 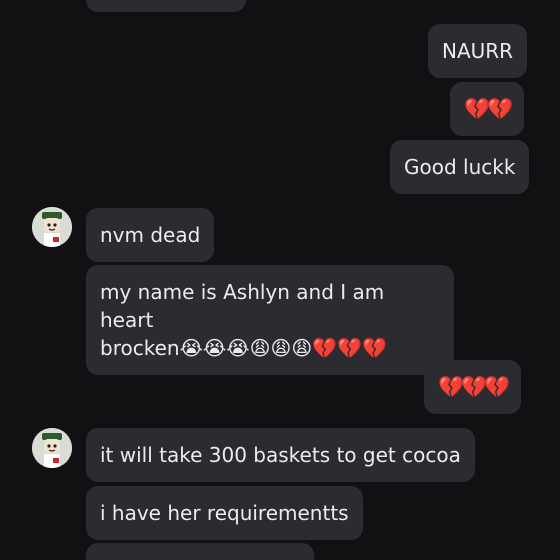 I want to click on message-text: brocken, so click(x=140, y=348).